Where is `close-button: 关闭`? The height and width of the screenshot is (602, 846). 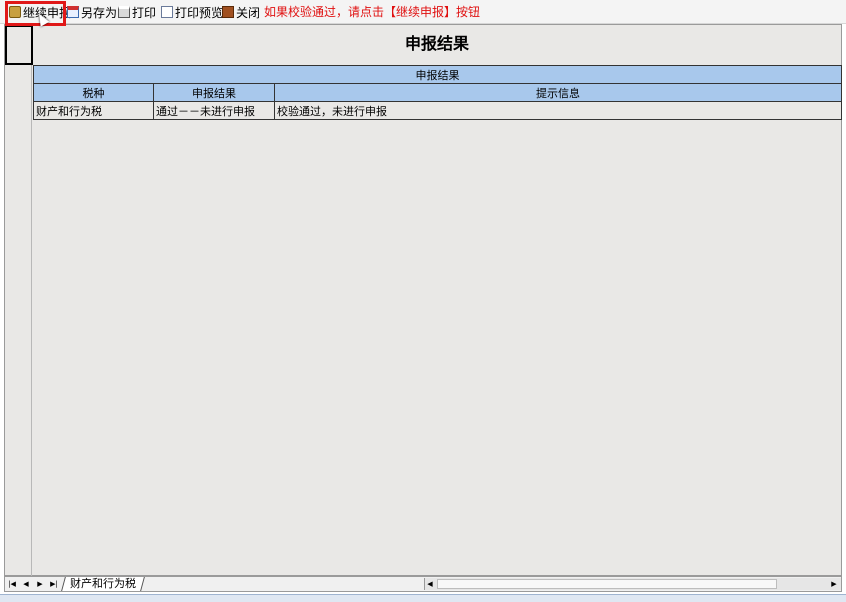
close-button: 关闭 is located at coordinates (241, 12).